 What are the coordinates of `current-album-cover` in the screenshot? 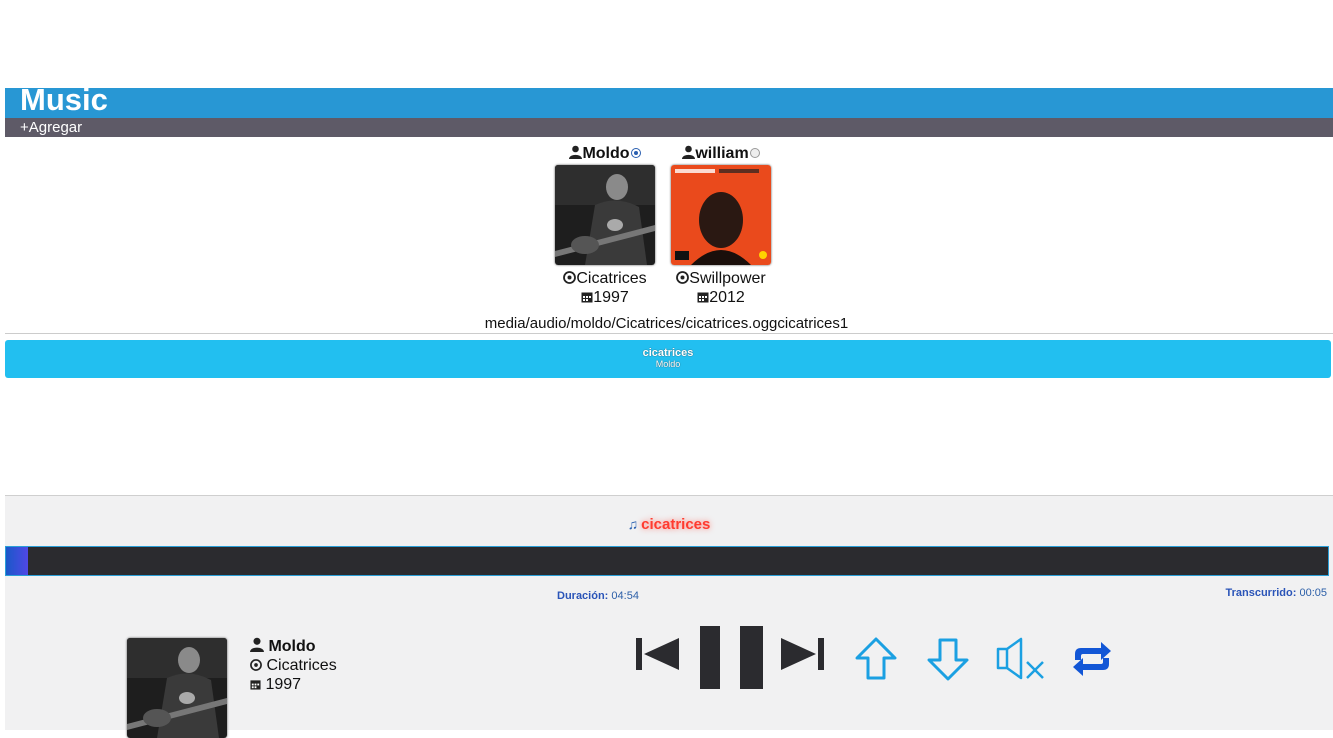 It's located at (177, 688).